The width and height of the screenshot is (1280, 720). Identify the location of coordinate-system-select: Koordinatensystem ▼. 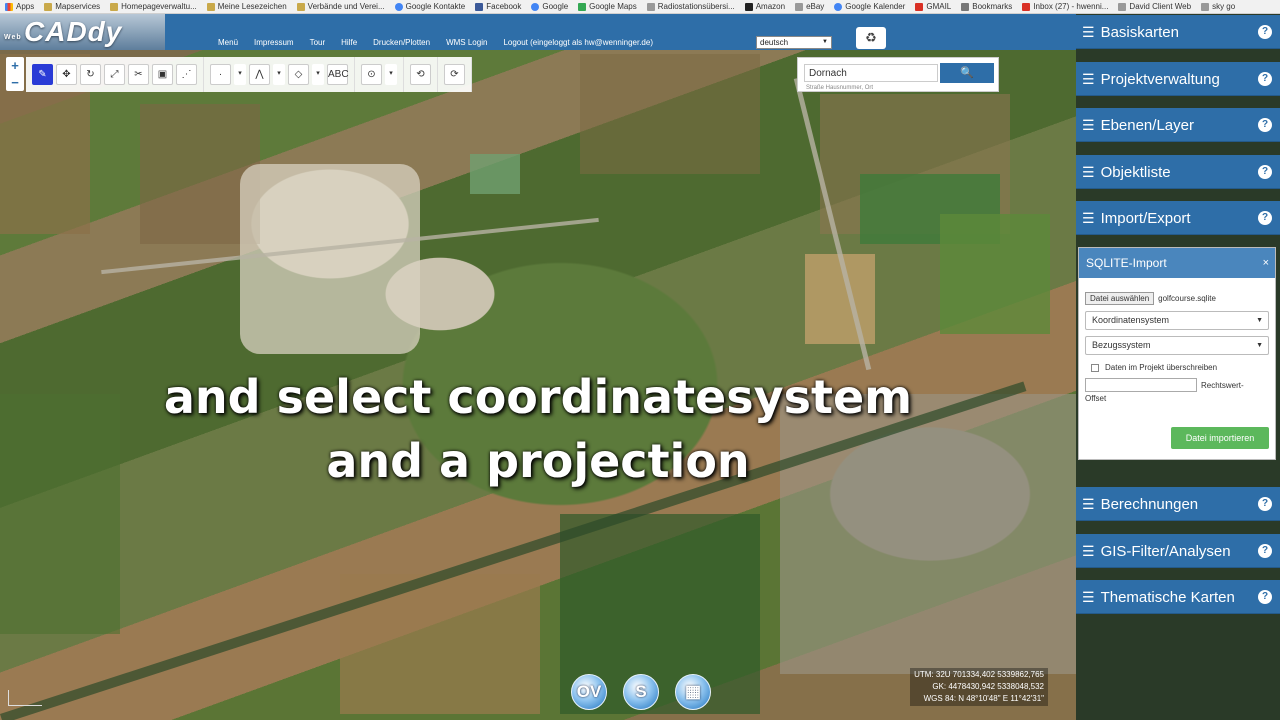
(1177, 320).